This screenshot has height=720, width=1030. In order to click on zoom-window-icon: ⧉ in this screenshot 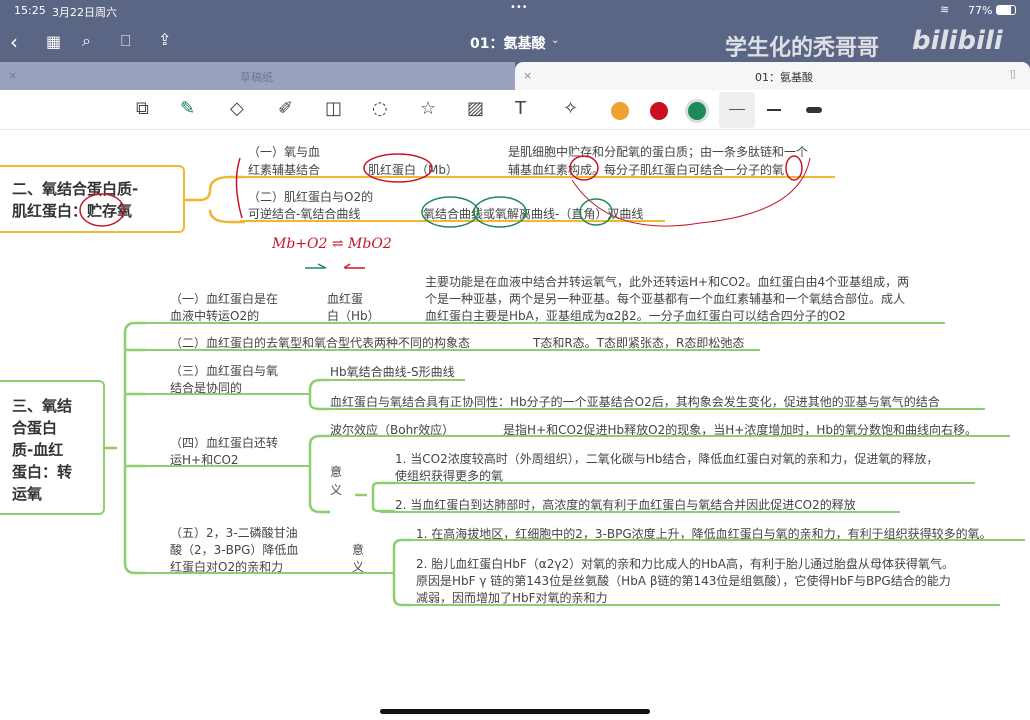, I will do `click(142, 108)`.